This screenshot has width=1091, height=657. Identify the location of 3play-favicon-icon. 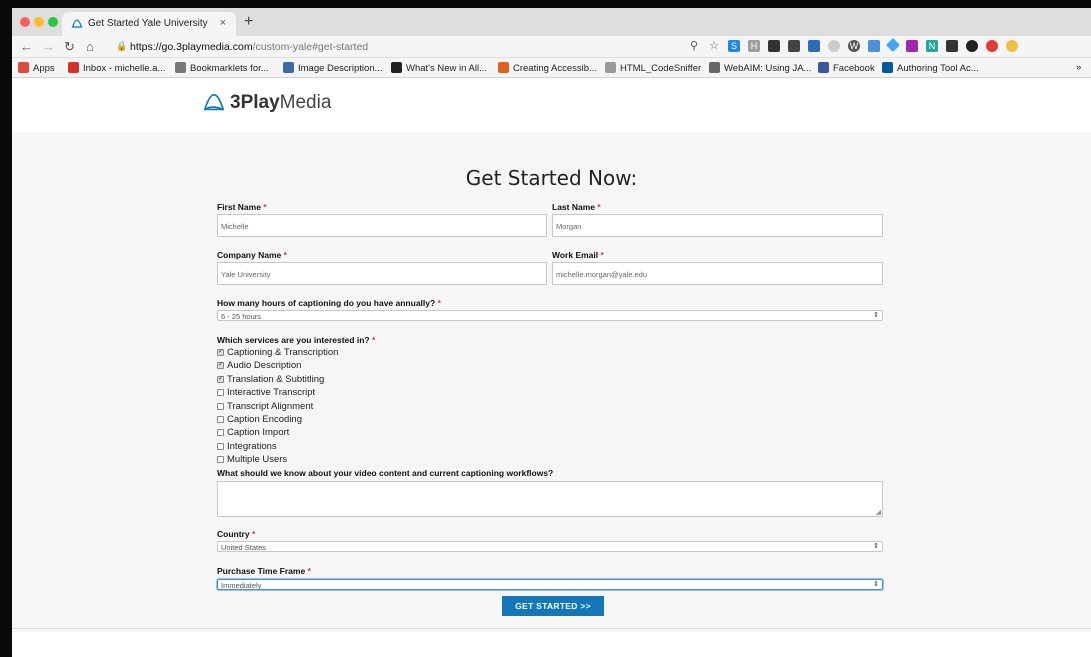
(77, 24).